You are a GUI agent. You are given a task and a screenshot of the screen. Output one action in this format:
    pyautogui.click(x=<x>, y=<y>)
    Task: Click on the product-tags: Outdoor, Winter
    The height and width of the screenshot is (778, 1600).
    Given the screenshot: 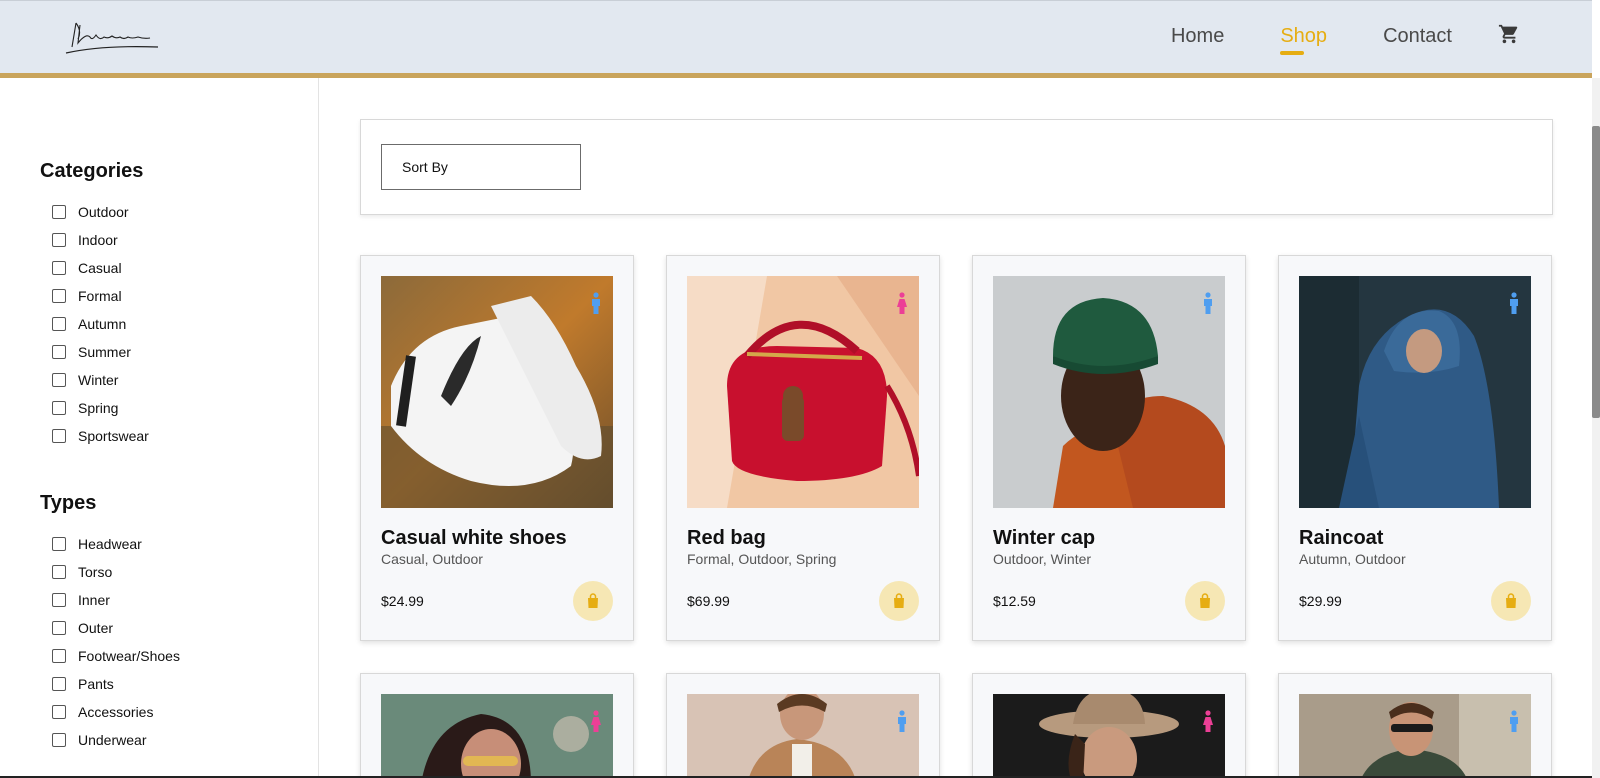 What is the action you would take?
    pyautogui.click(x=1042, y=559)
    